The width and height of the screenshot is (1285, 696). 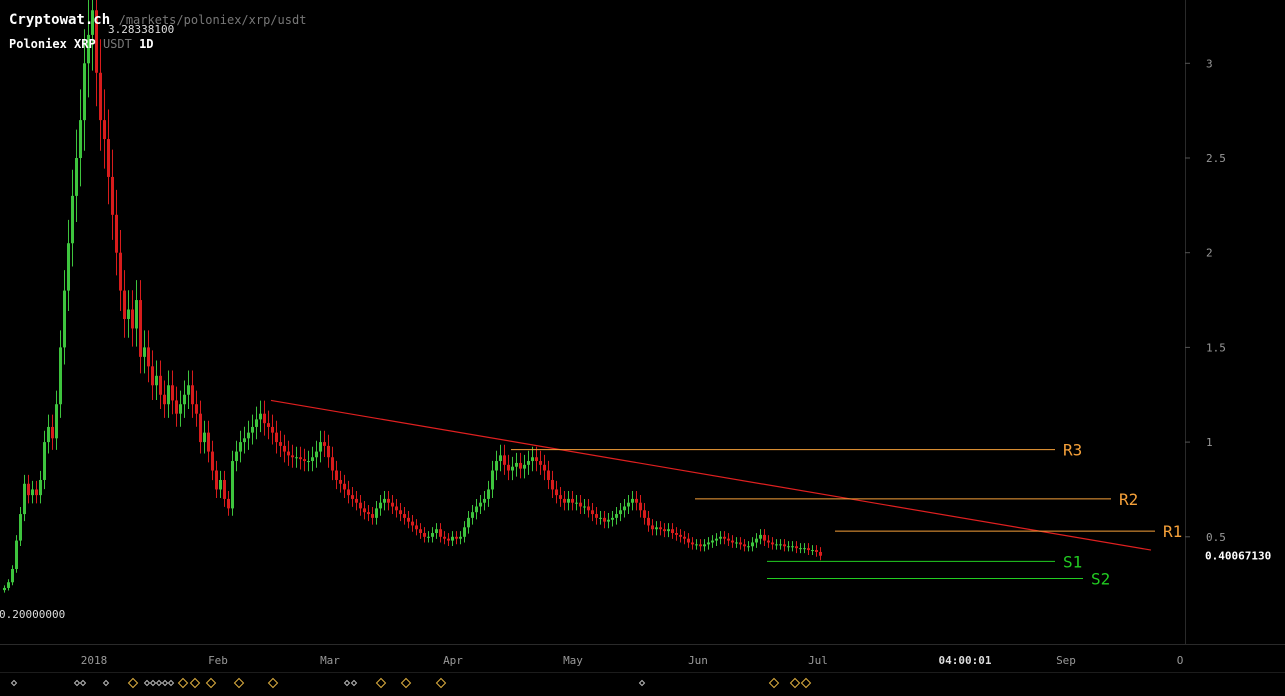 What do you see at coordinates (1209, 442) in the screenshot?
I see `price-tick-label: 1` at bounding box center [1209, 442].